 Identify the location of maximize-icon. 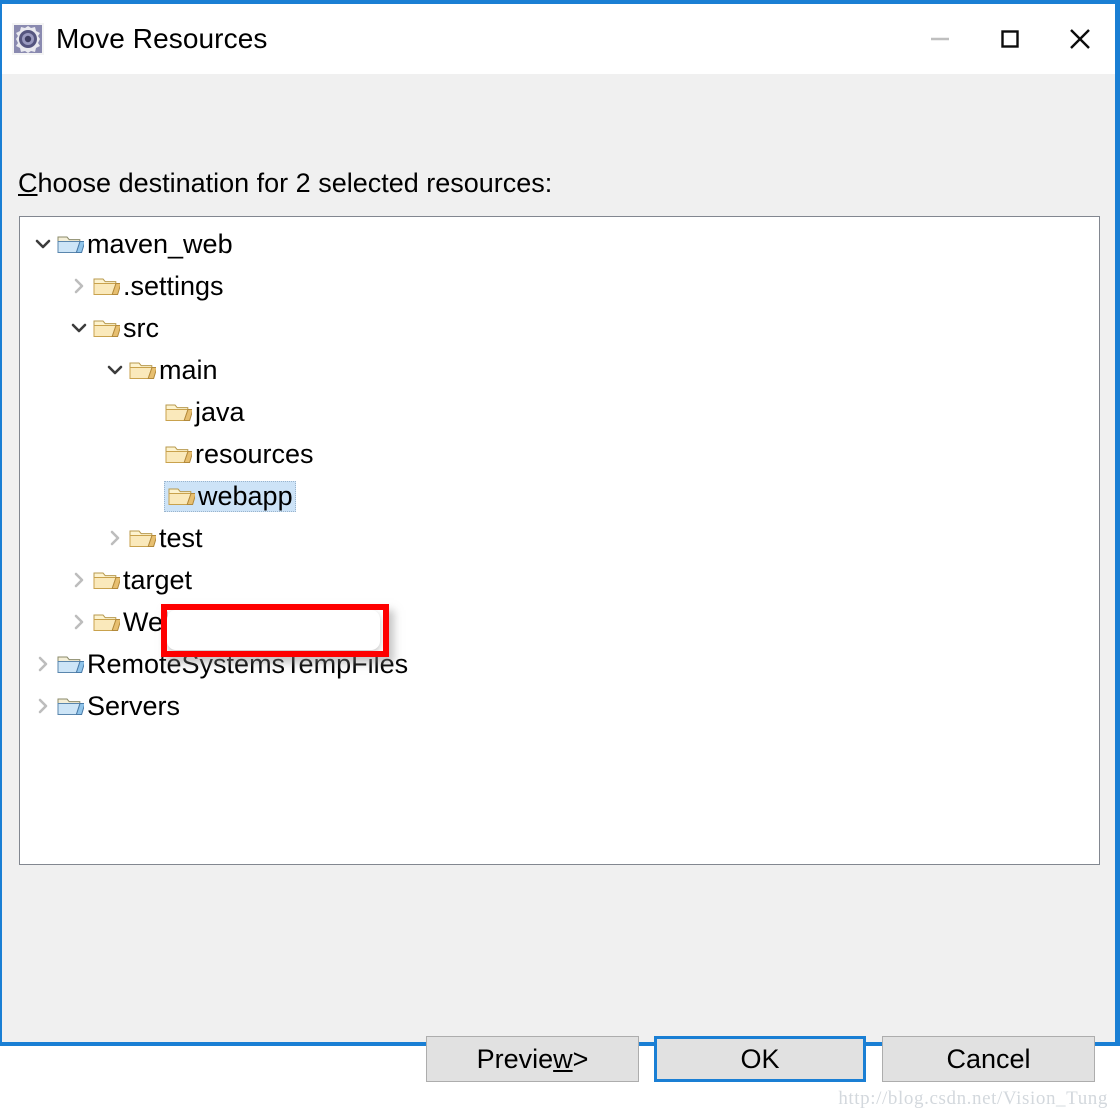
(1010, 39).